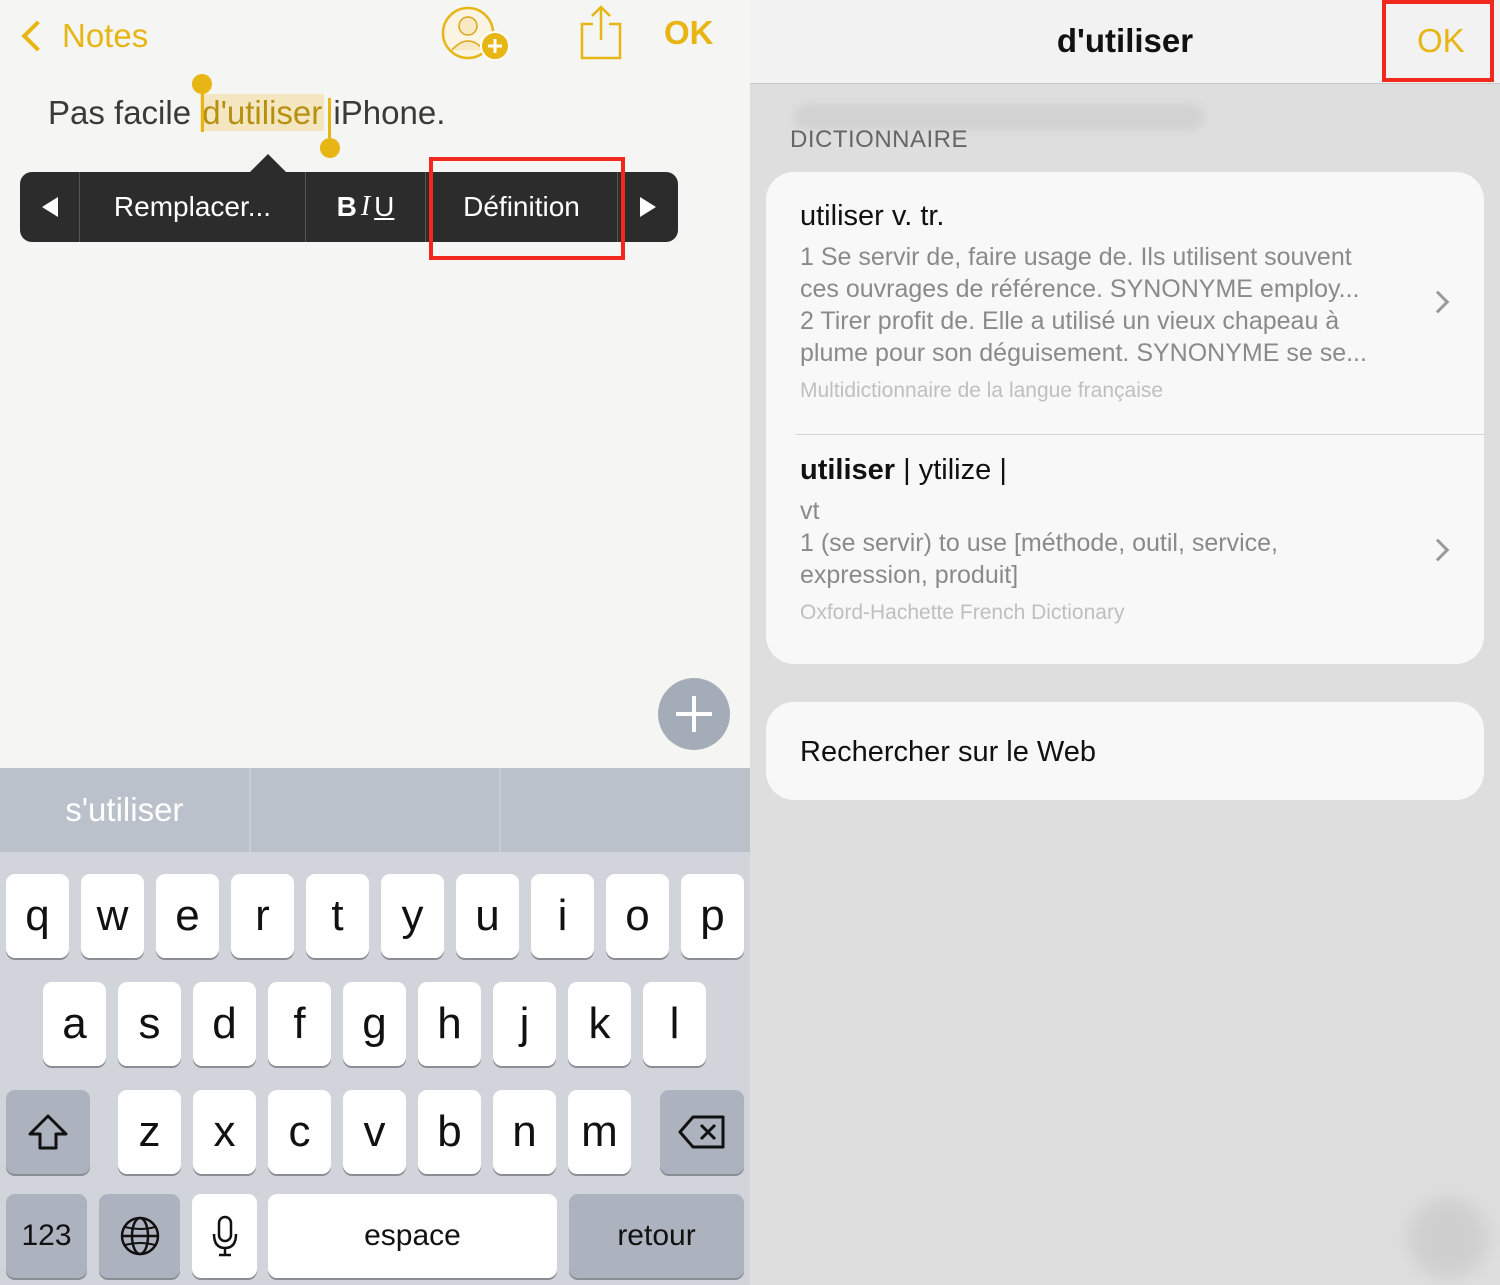  What do you see at coordinates (951, 470) in the screenshot?
I see `entry-pronunciation: | ytilize |` at bounding box center [951, 470].